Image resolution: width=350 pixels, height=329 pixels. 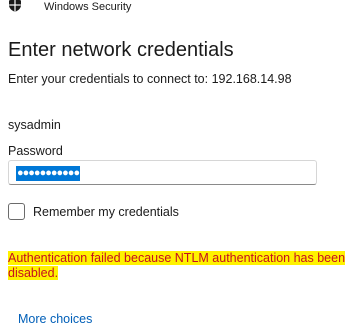 I want to click on password-label: Password, so click(x=35, y=151).